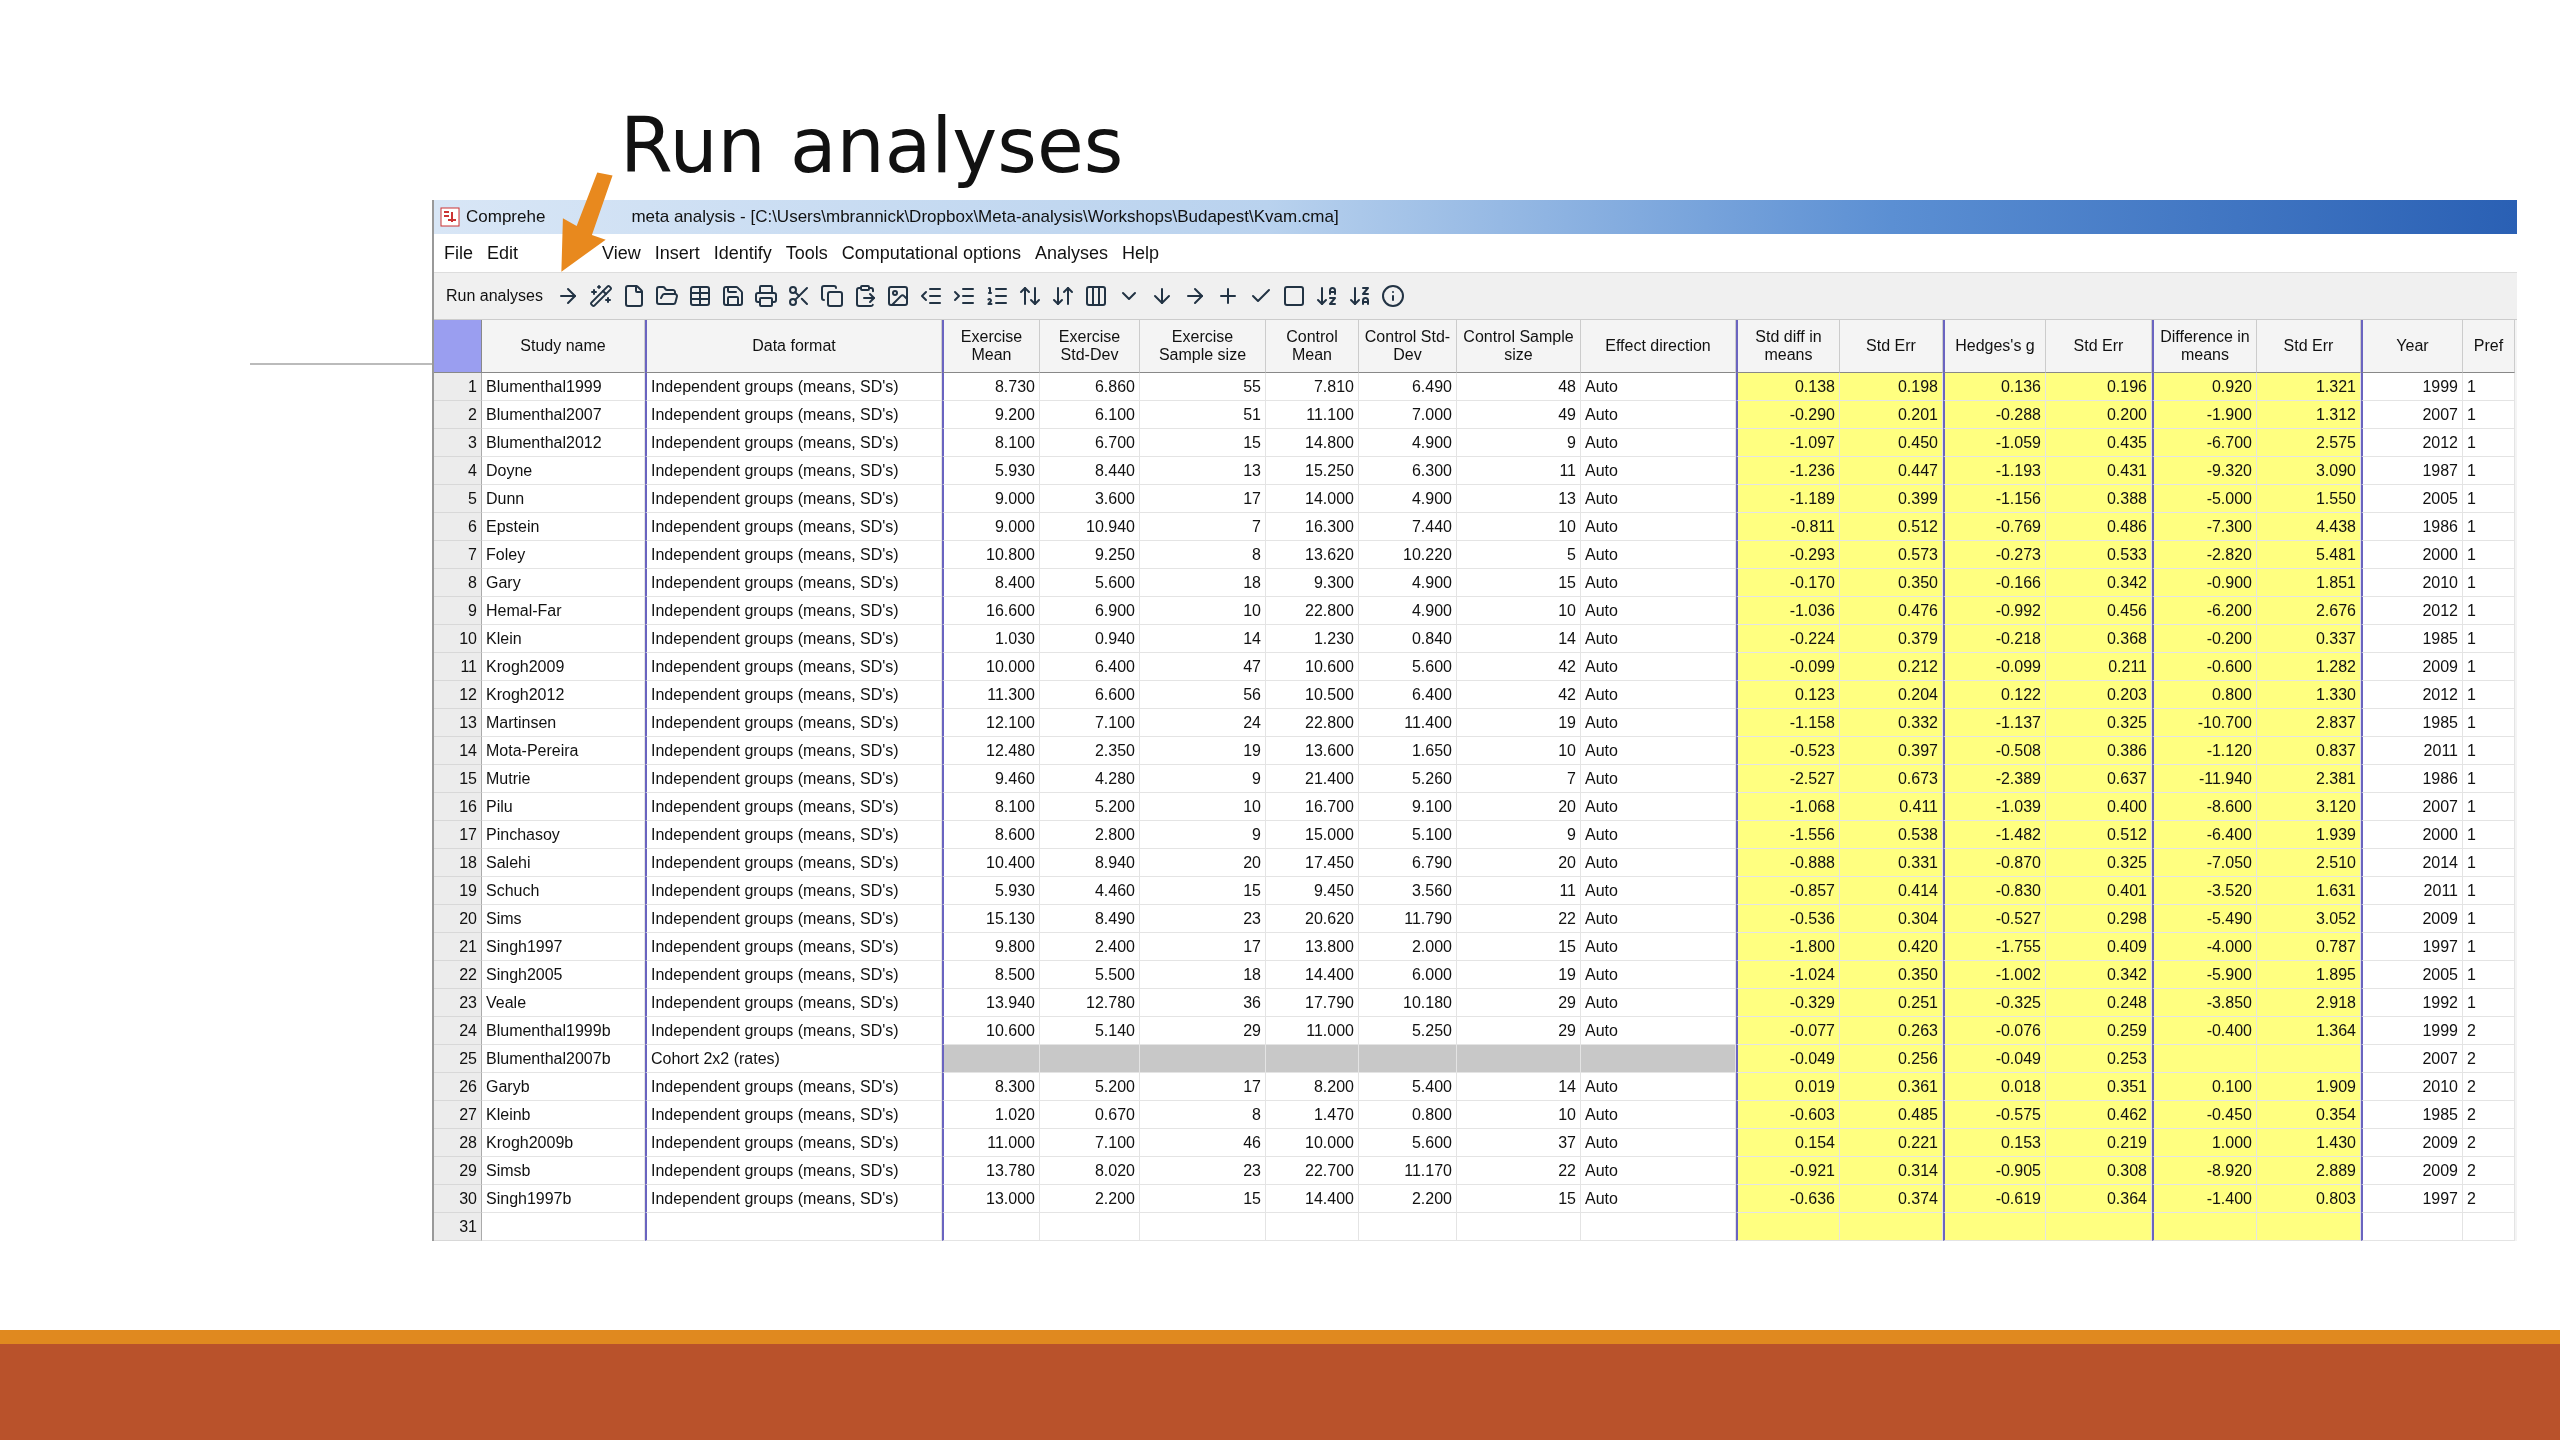  What do you see at coordinates (742, 253) in the screenshot?
I see `menu-item: Identify` at bounding box center [742, 253].